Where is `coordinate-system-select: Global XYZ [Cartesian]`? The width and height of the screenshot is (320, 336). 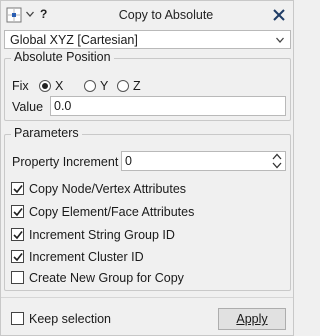 coordinate-system-select: Global XYZ [Cartesian] is located at coordinates (147, 39).